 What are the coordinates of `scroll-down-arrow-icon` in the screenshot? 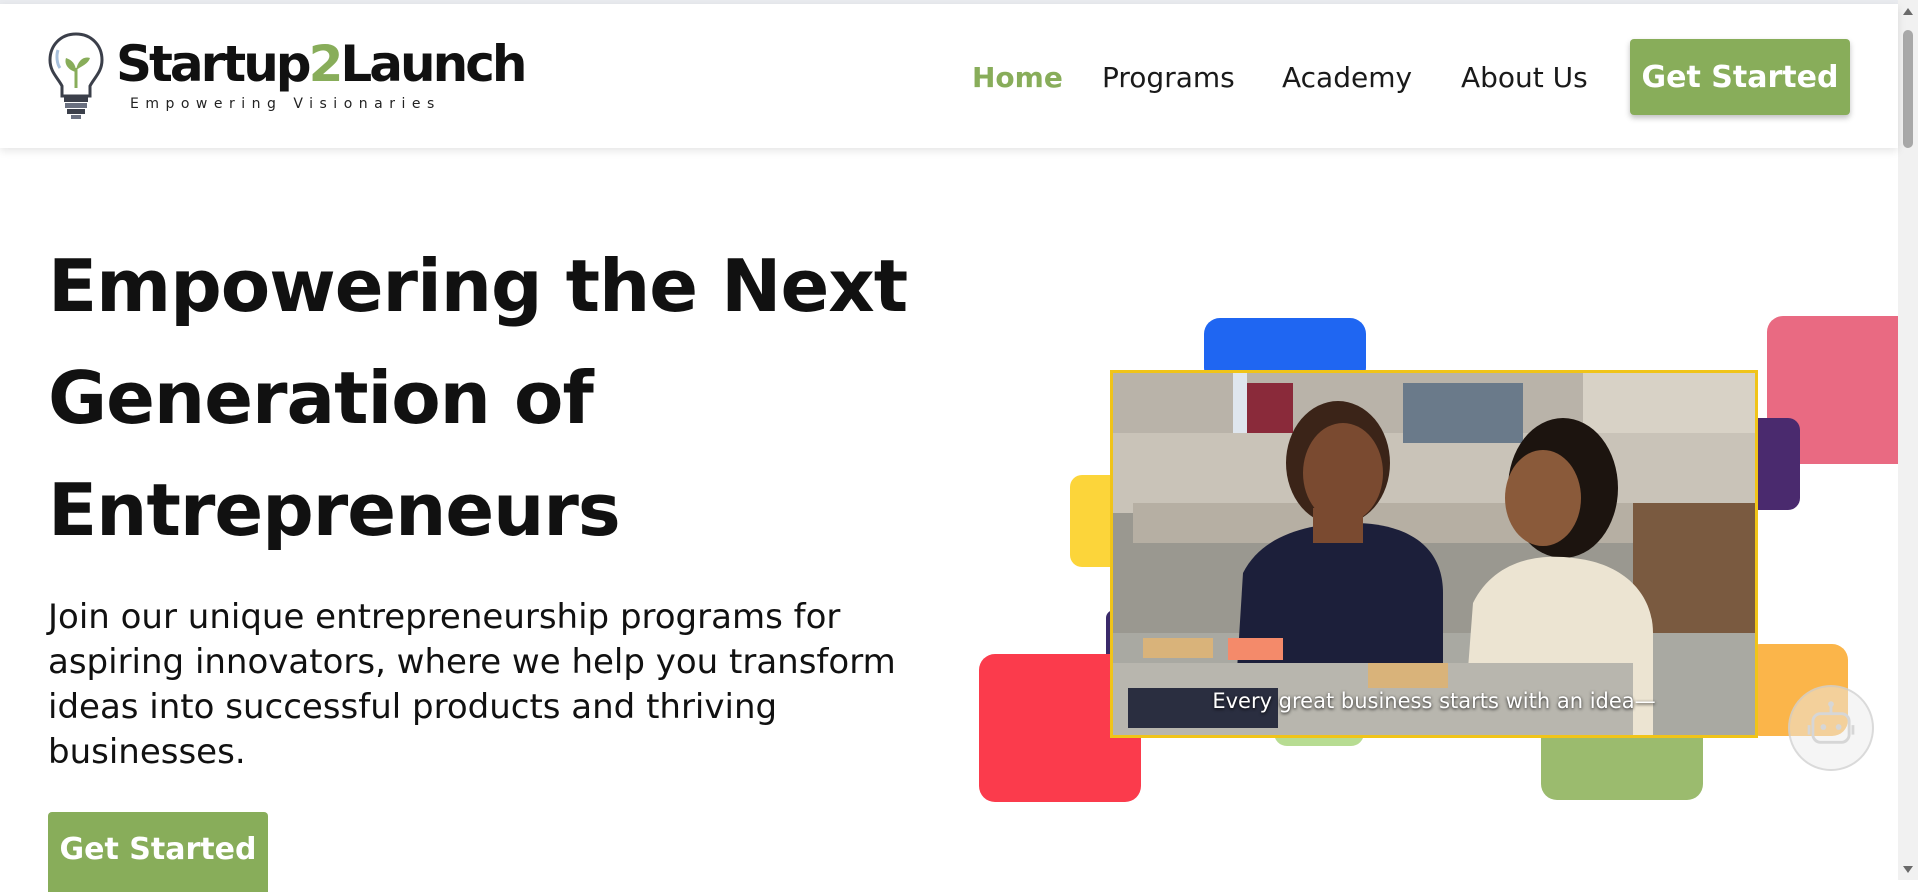 It's located at (1908, 869).